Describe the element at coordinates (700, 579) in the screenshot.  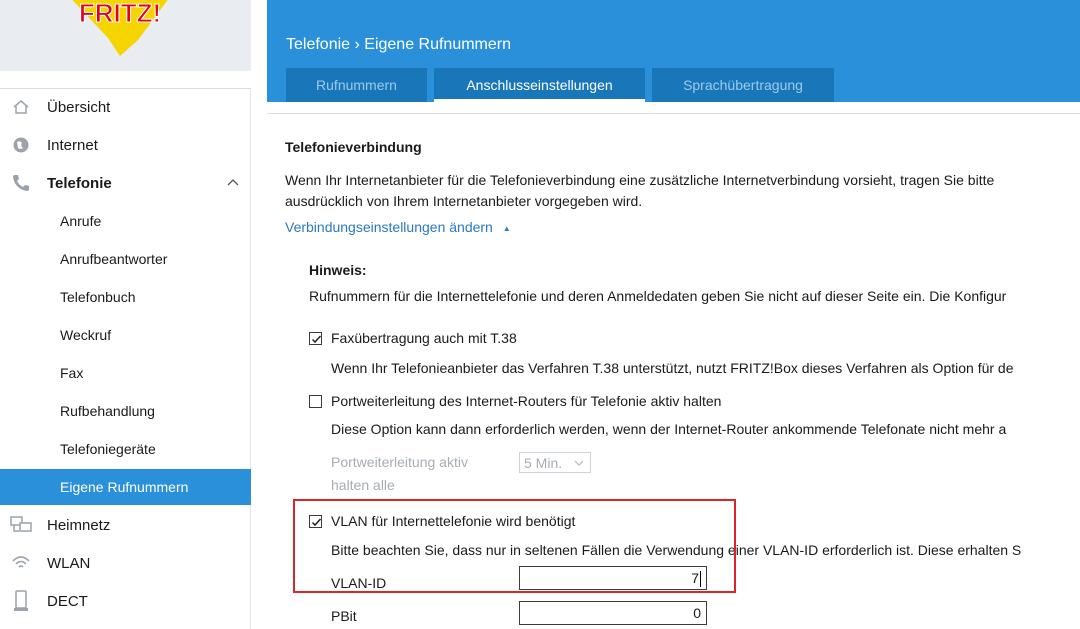
I see `text-cursor` at that location.